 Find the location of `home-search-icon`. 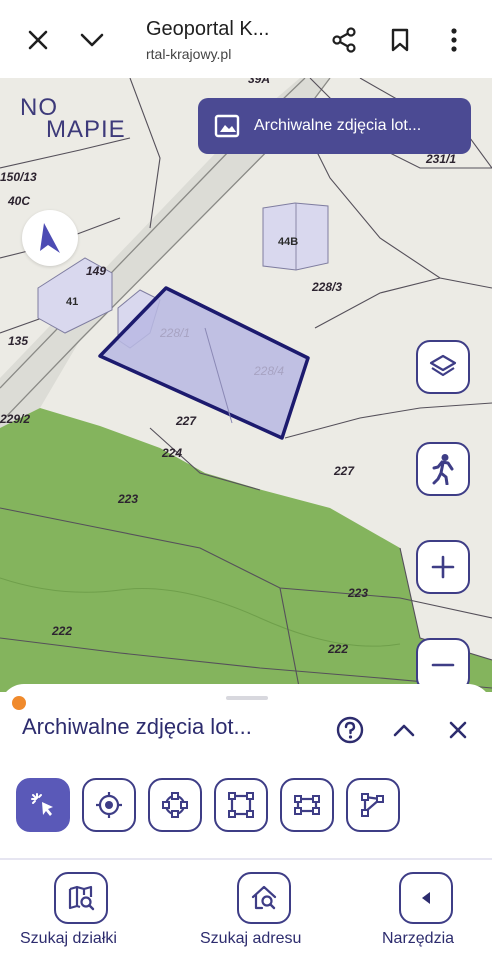

home-search-icon is located at coordinates (263, 897).